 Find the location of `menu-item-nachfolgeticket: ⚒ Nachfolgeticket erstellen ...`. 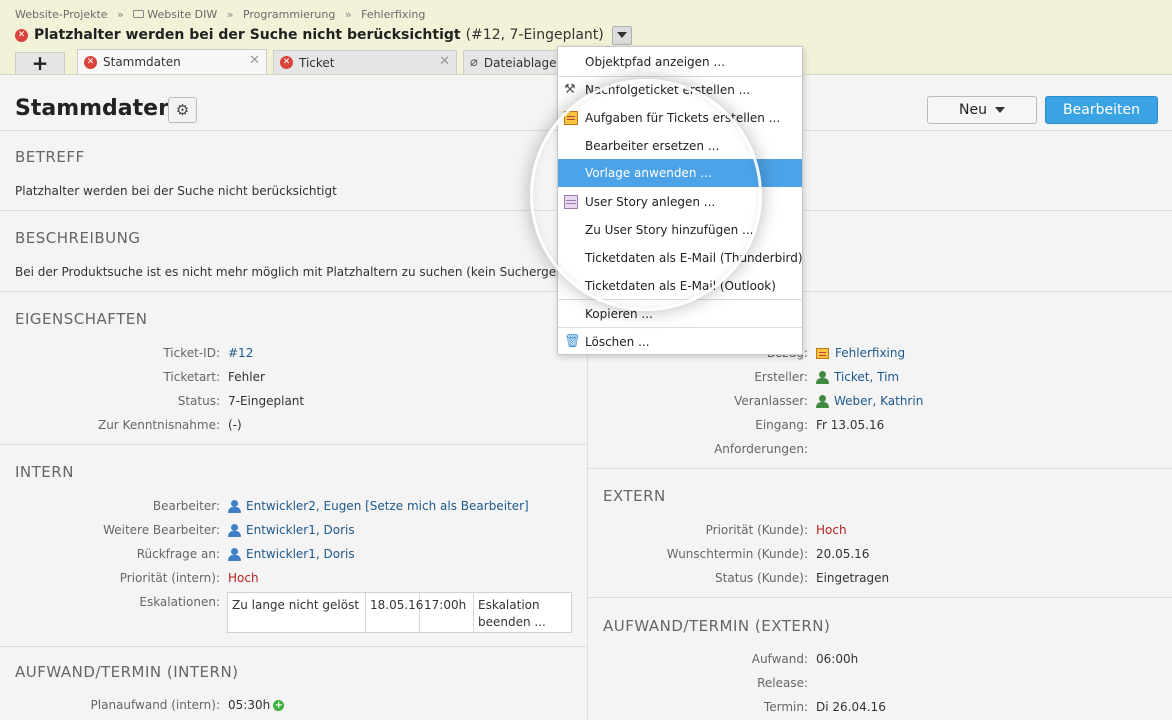

menu-item-nachfolgeticket: ⚒ Nachfolgeticket erstellen ... is located at coordinates (680, 90).